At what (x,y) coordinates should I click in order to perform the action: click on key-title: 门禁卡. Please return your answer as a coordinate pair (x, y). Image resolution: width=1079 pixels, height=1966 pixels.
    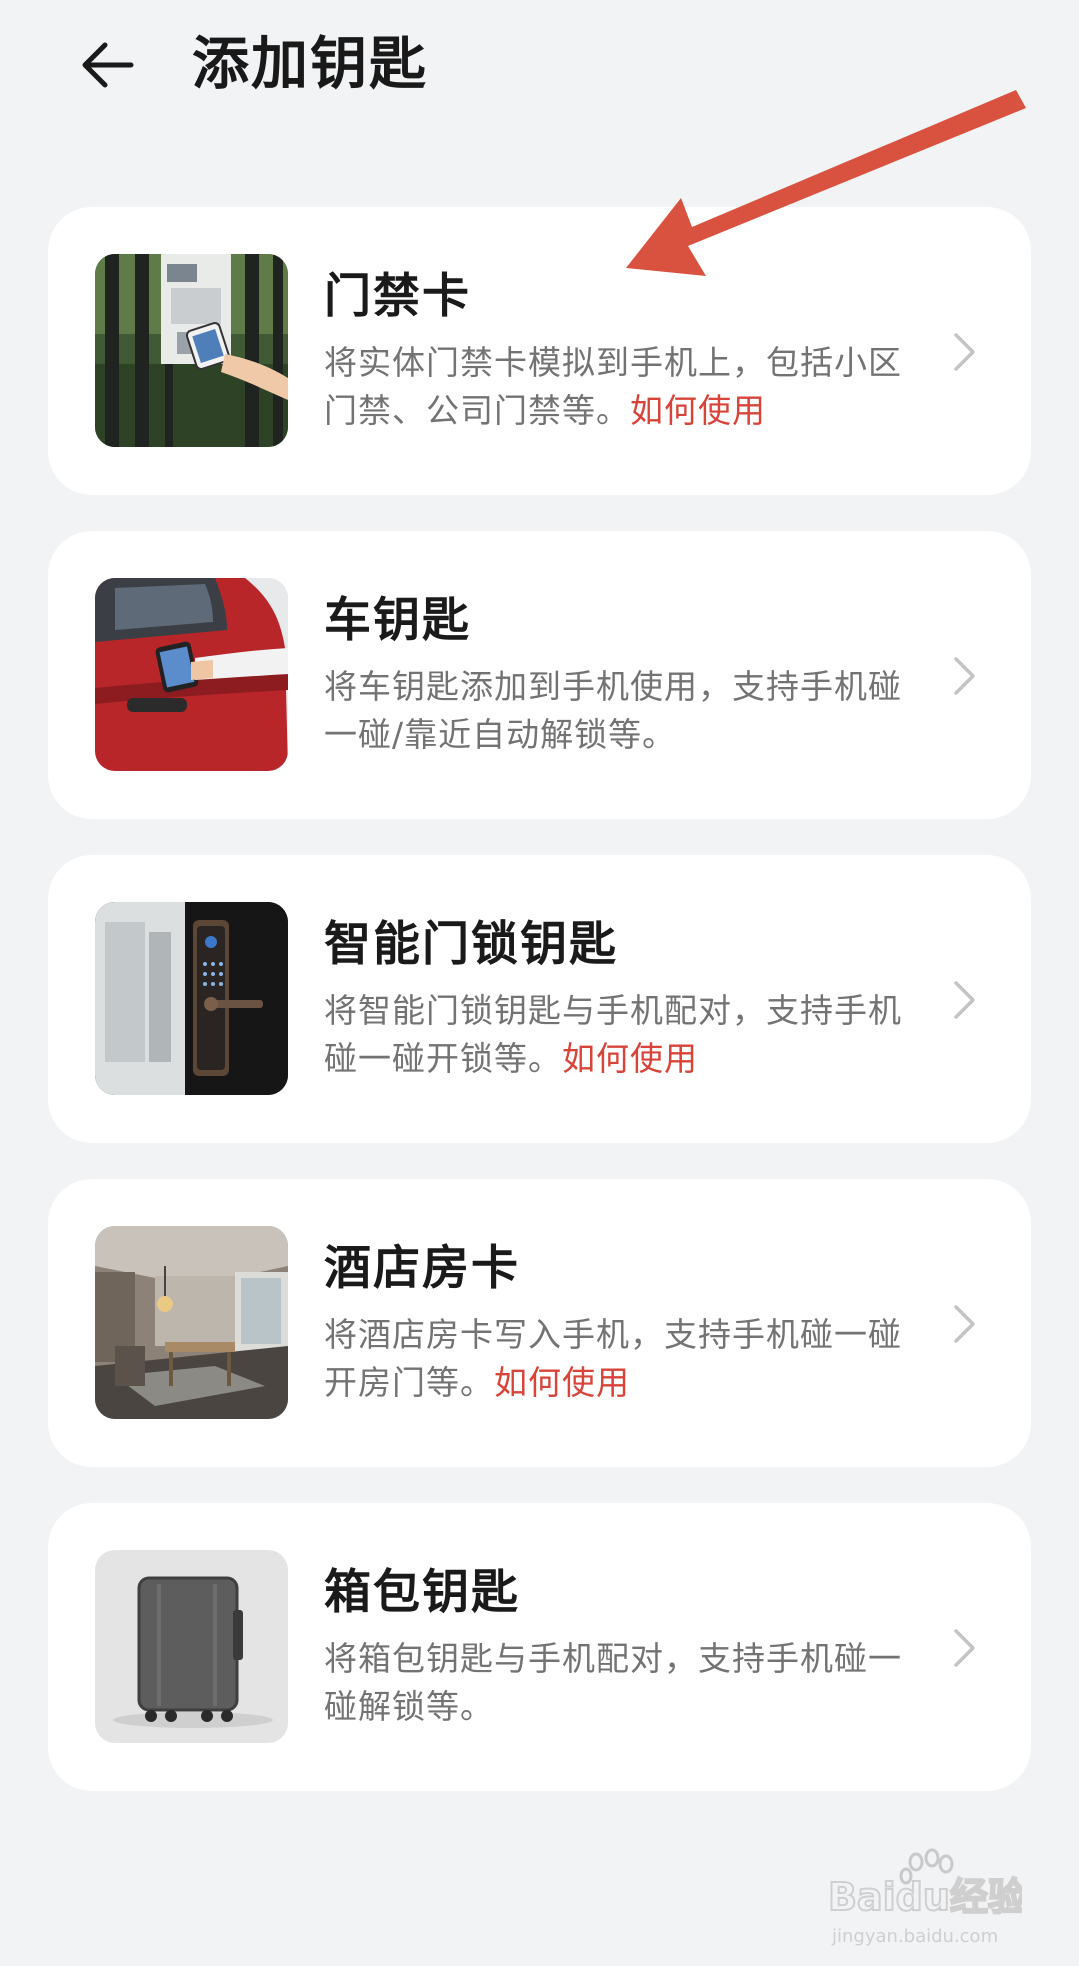
    Looking at the image, I should click on (397, 296).